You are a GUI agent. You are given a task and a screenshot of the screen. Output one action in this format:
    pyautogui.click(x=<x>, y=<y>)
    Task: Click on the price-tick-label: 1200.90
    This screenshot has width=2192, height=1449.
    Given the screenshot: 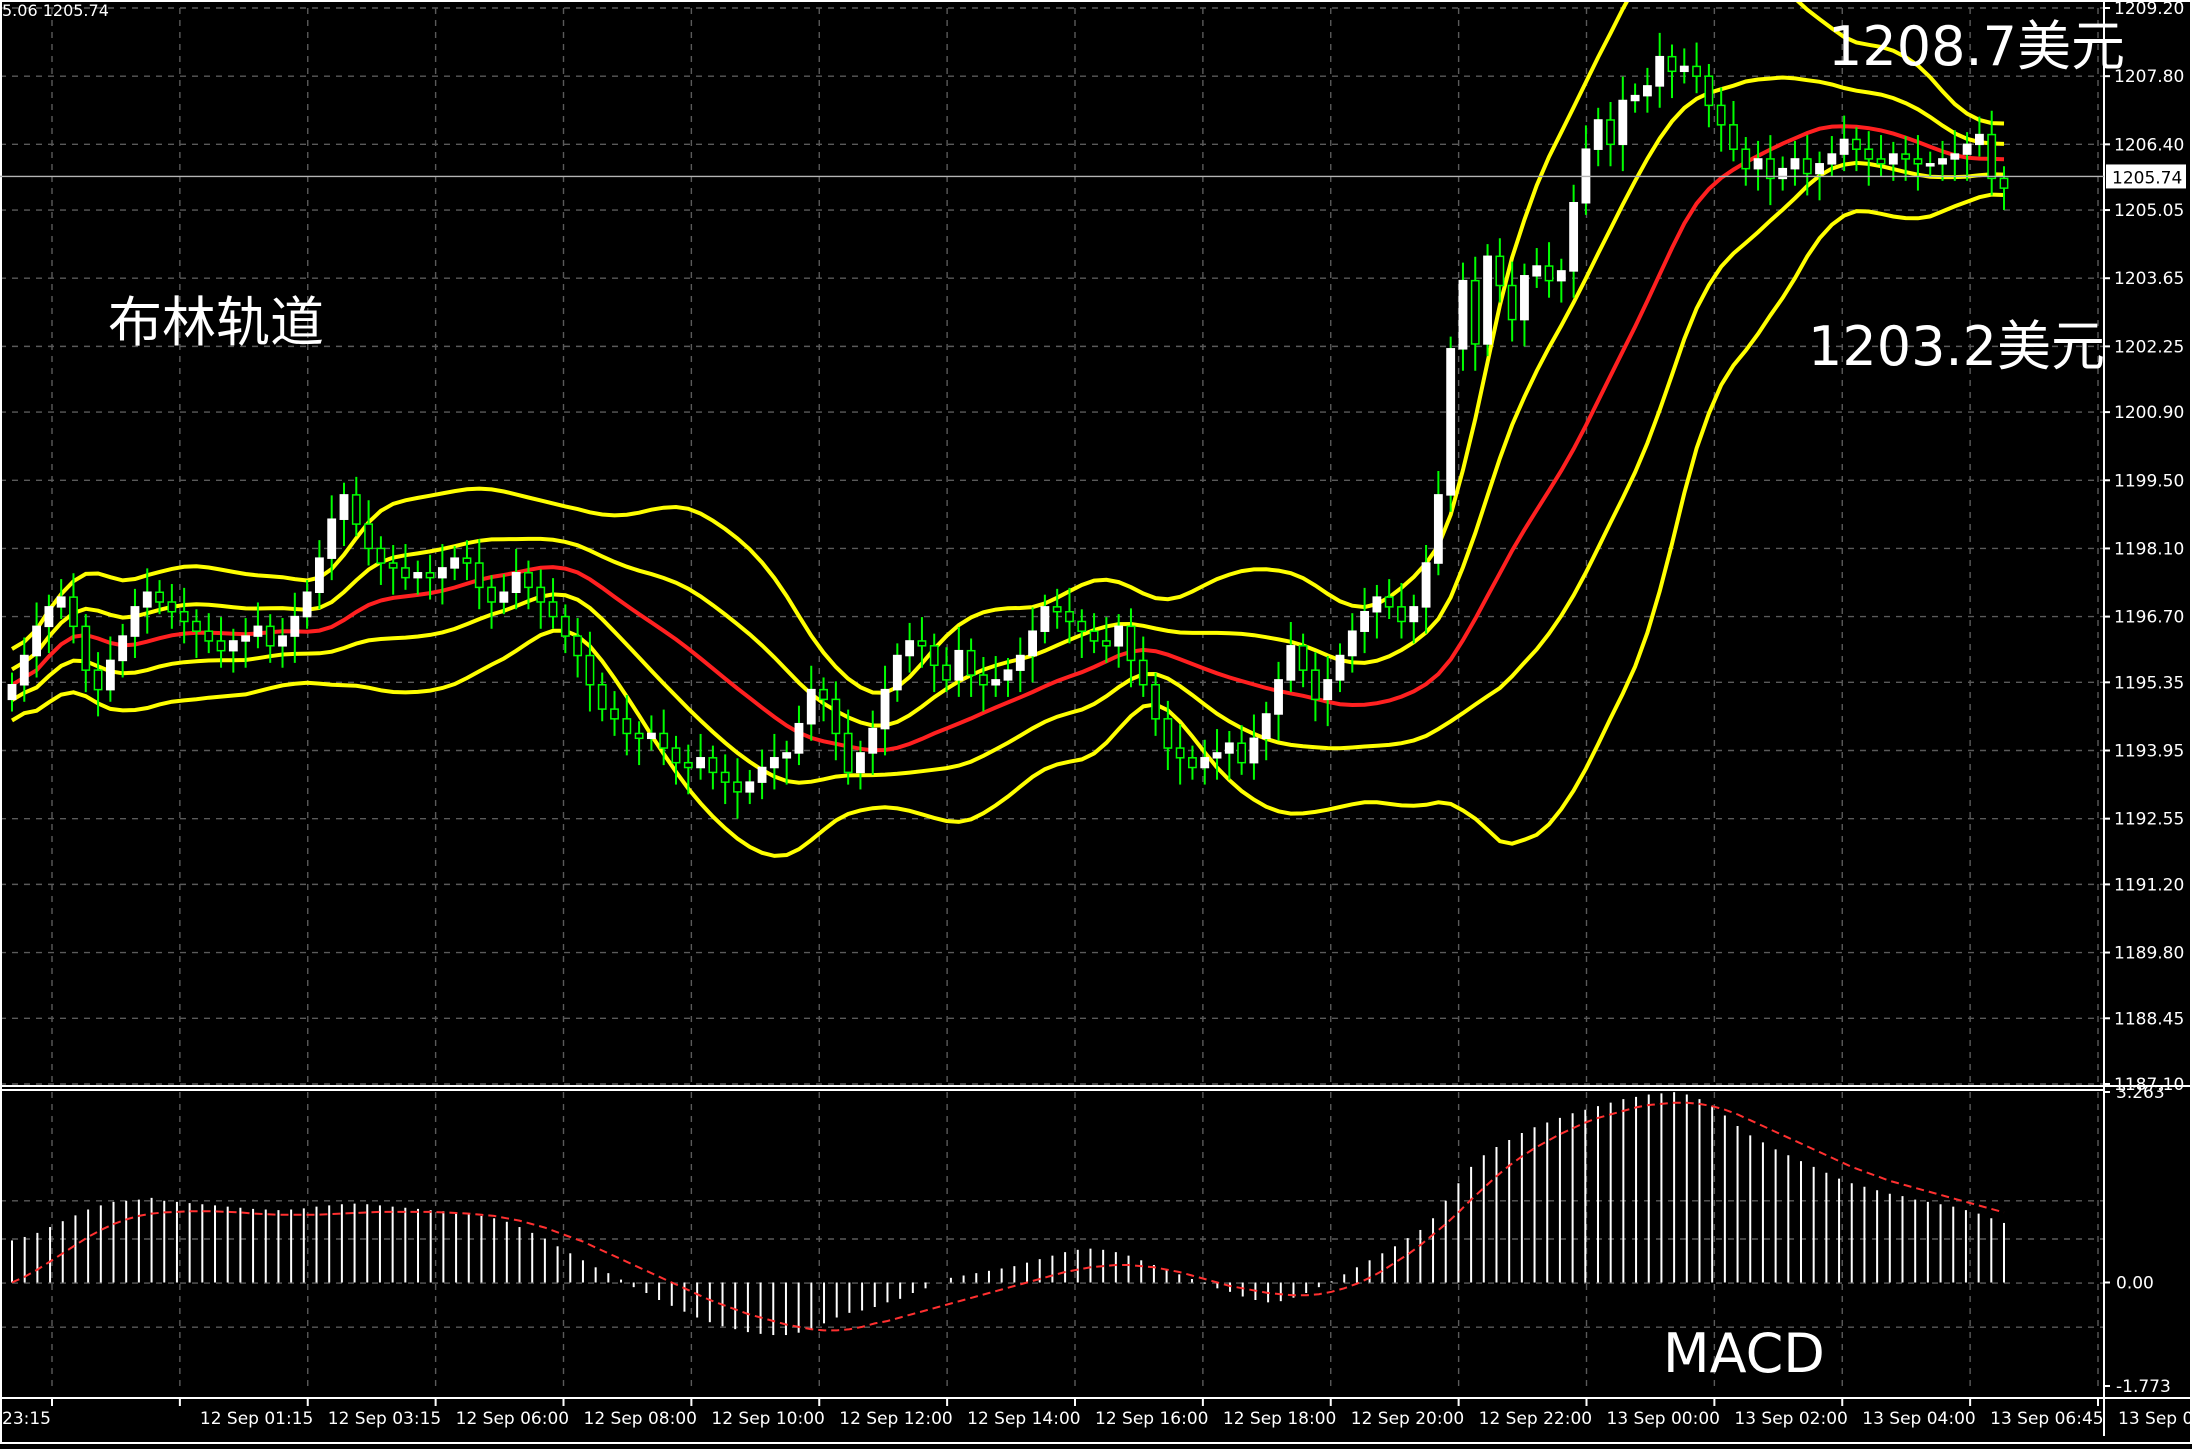 What is the action you would take?
    pyautogui.click(x=2149, y=413)
    